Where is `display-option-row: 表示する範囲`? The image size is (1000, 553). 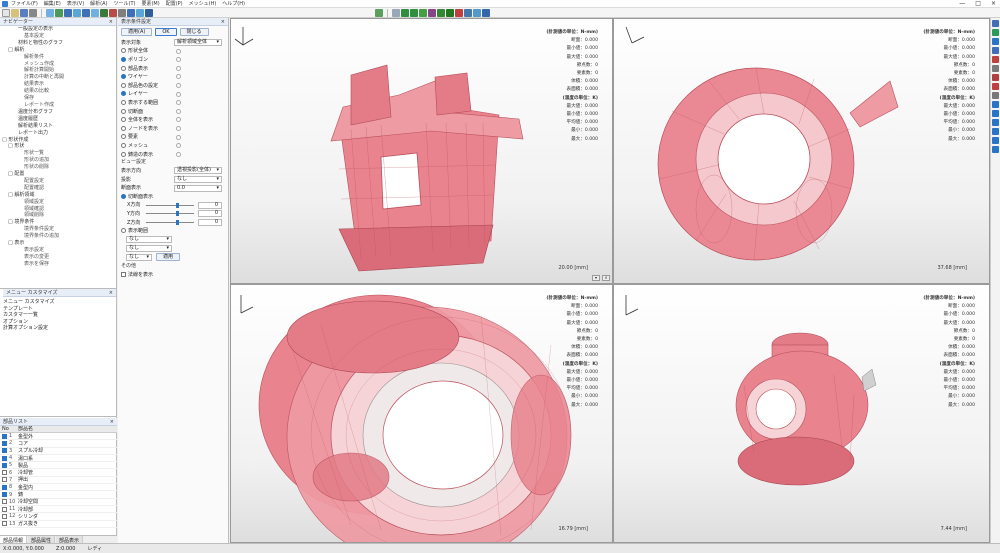 display-option-row: 表示する範囲 is located at coordinates (173, 102).